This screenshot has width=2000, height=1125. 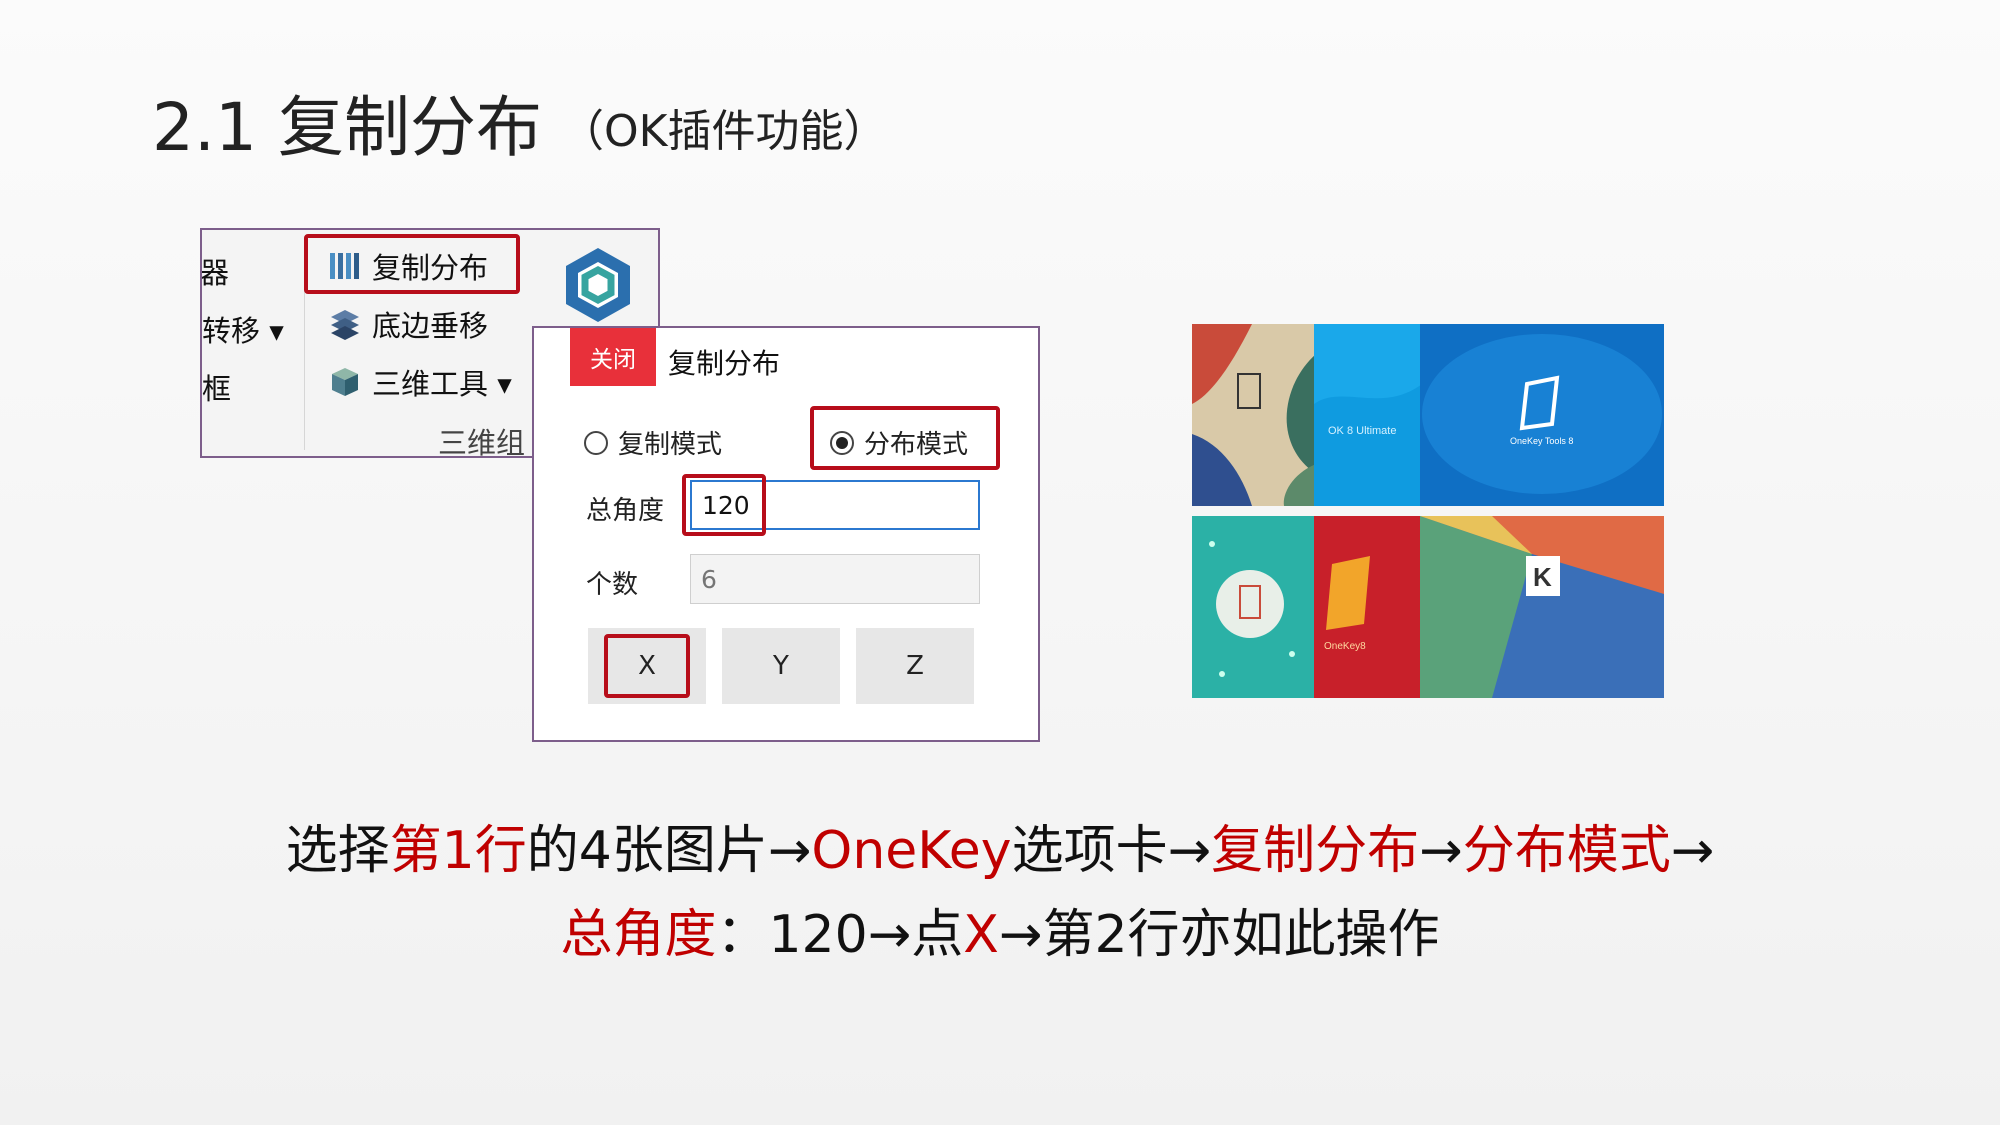 What do you see at coordinates (1542, 415) in the screenshot?
I see `thumbnail-row1-img3: OneKey Tools 8` at bounding box center [1542, 415].